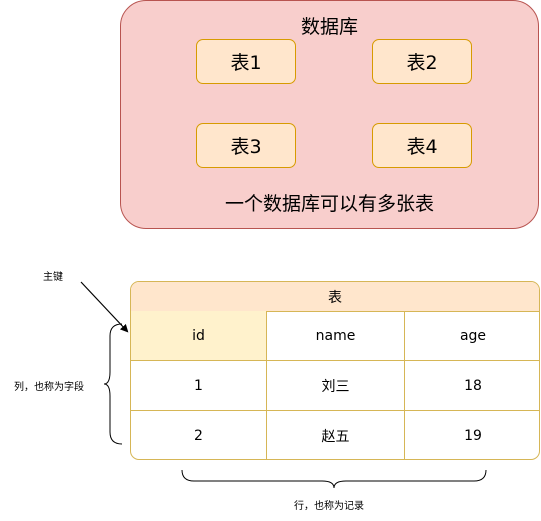 The width and height of the screenshot is (541, 521). Describe the element at coordinates (49, 387) in the screenshot. I see `columns-note-label: 列，也称为字段` at that location.